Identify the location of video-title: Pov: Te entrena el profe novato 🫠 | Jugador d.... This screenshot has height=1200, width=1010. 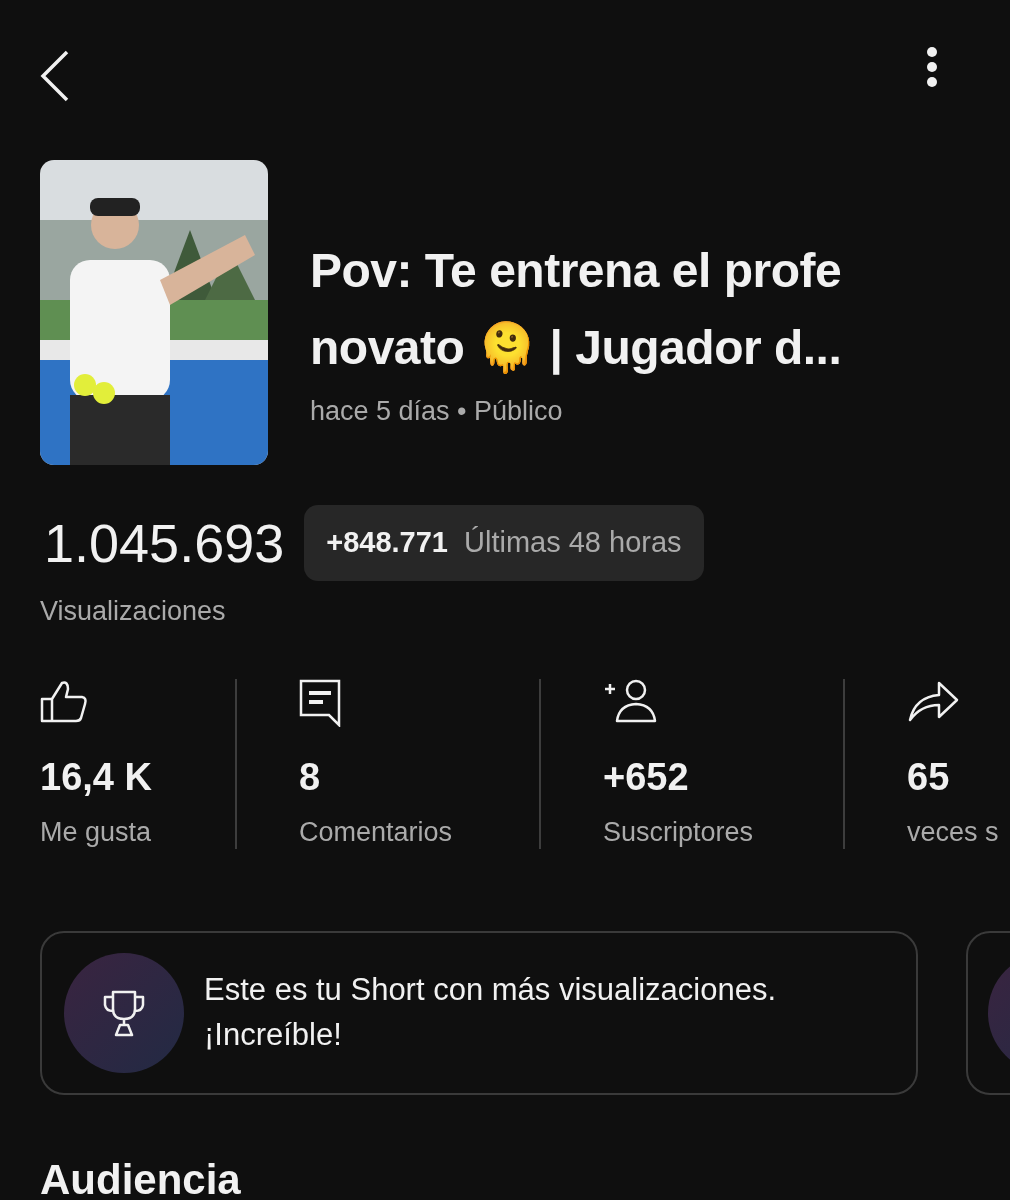
(576, 310).